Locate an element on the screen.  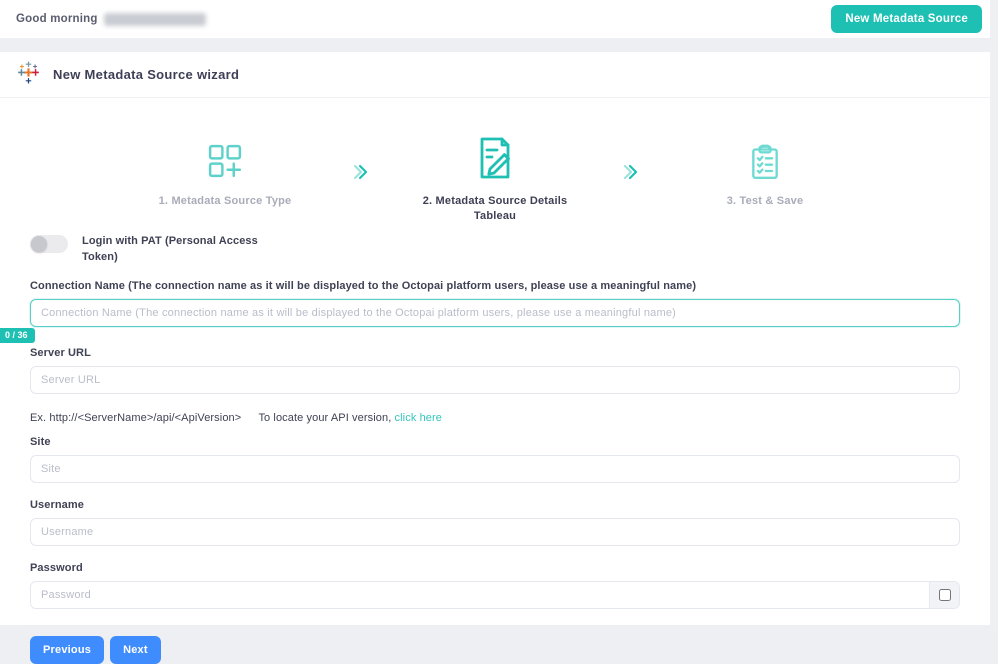
new-metadata-source-button: New Metadata Source is located at coordinates (906, 19).